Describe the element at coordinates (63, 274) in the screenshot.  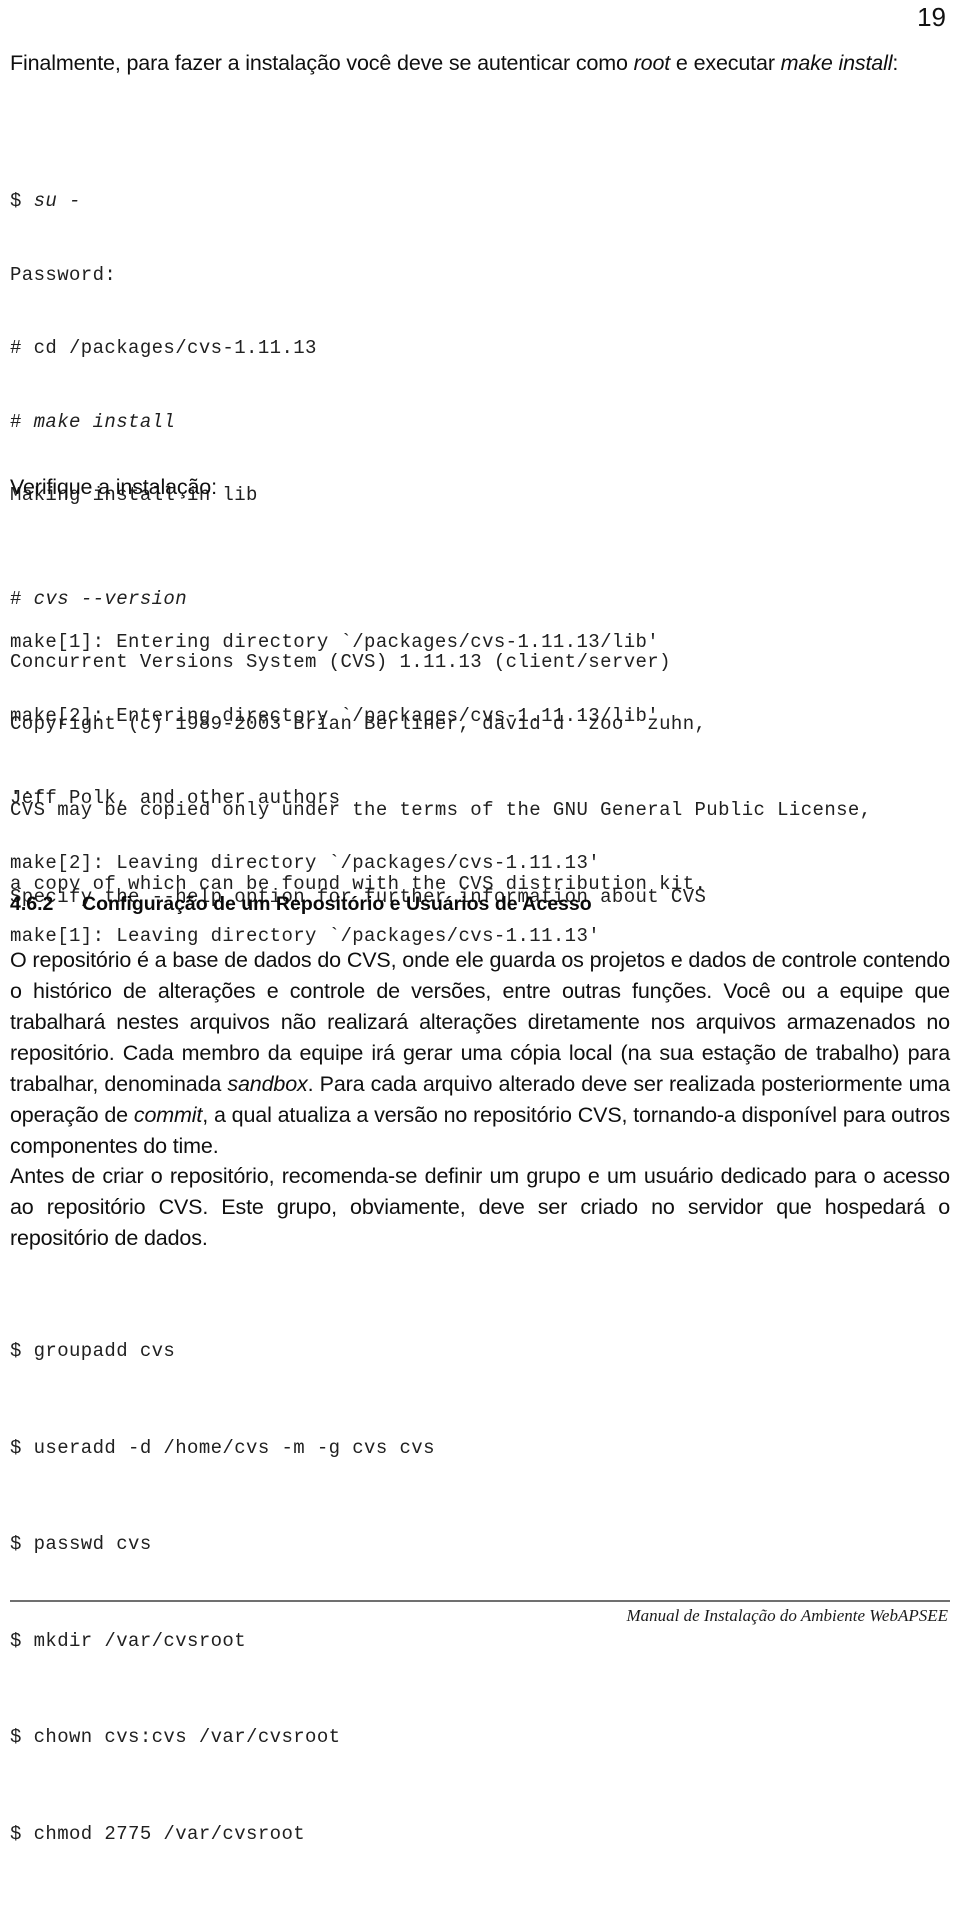
I see `code-line-password: Password:` at that location.